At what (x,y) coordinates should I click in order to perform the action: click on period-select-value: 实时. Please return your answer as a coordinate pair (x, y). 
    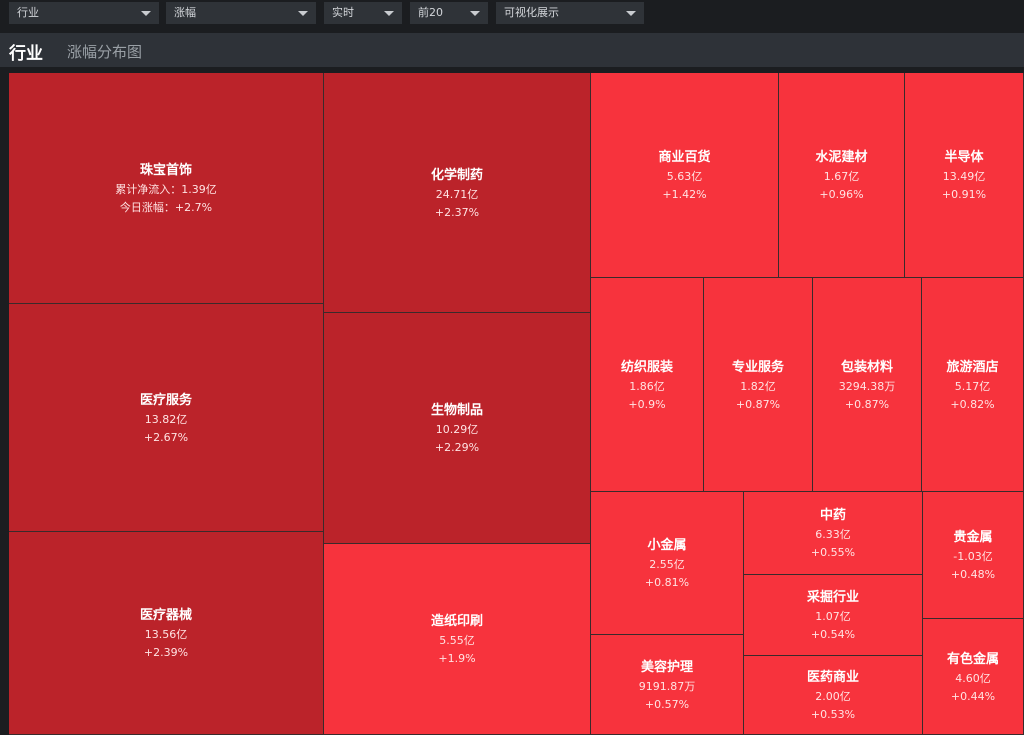
    Looking at the image, I should click on (343, 12).